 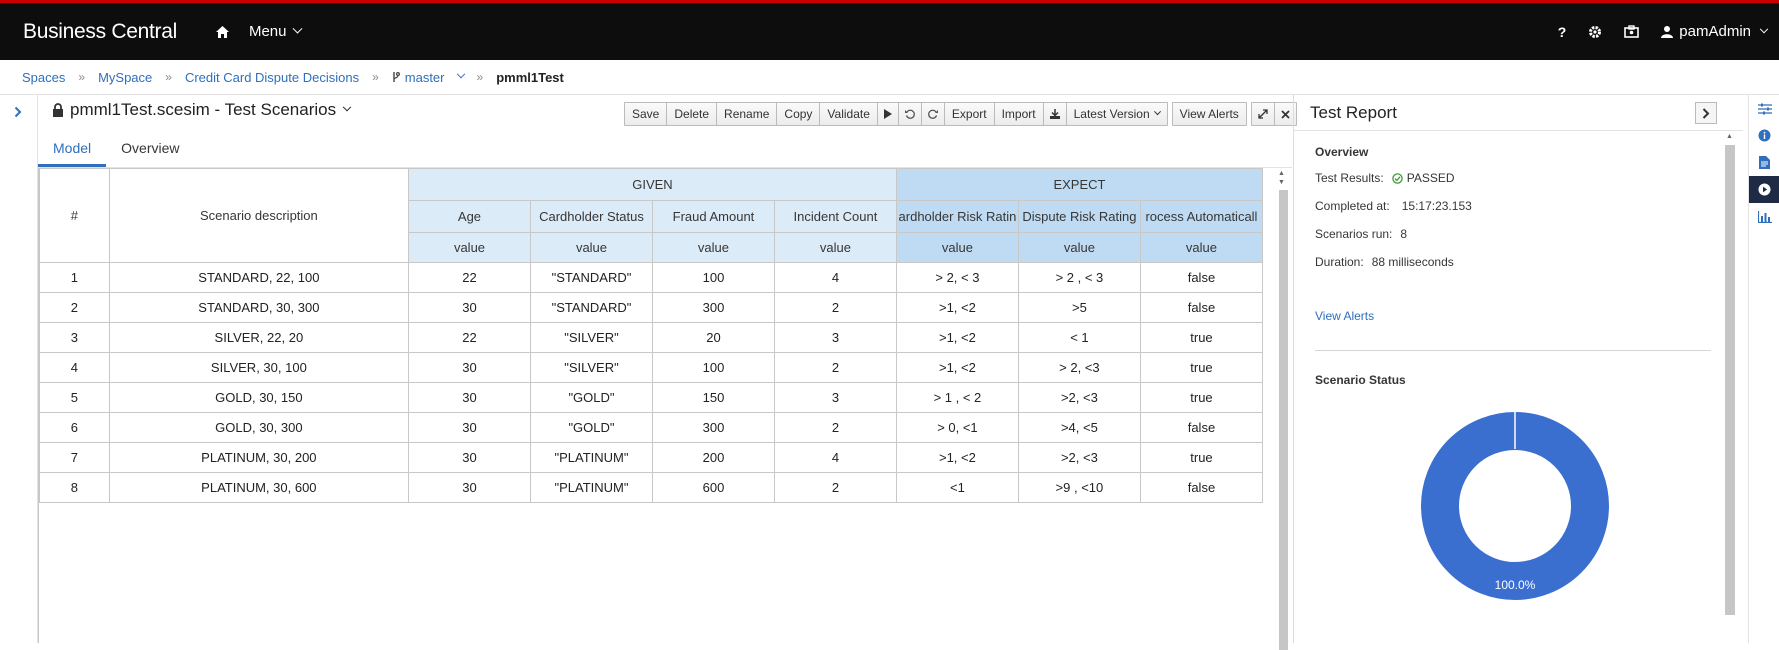 What do you see at coordinates (957, 216) in the screenshot?
I see `column-header: ardholder Risk Ratin` at bounding box center [957, 216].